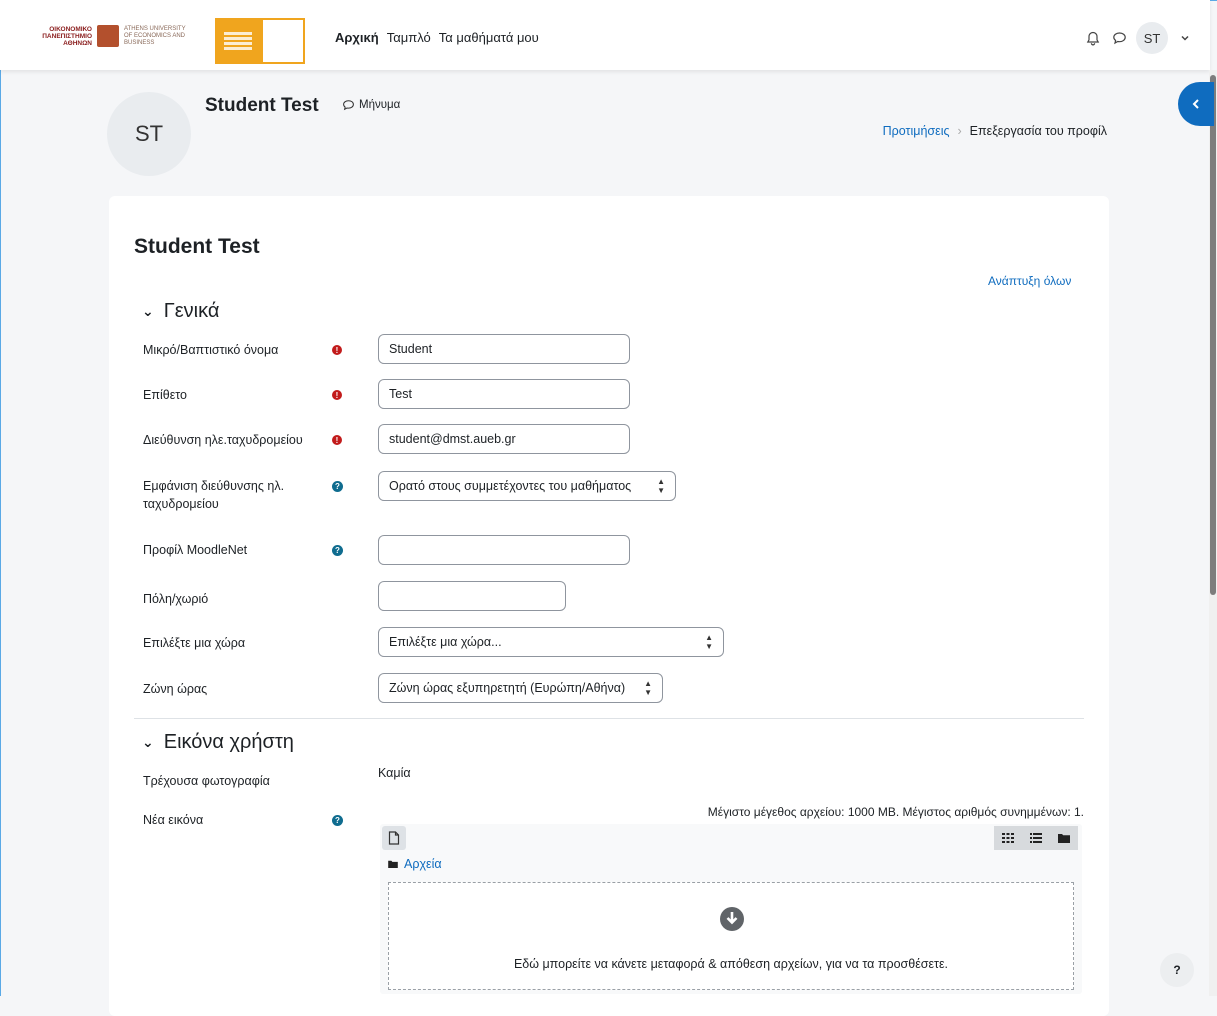 This screenshot has width=1217, height=1016. Describe the element at coordinates (1177, 970) in the screenshot. I see `help-button: ?` at that location.